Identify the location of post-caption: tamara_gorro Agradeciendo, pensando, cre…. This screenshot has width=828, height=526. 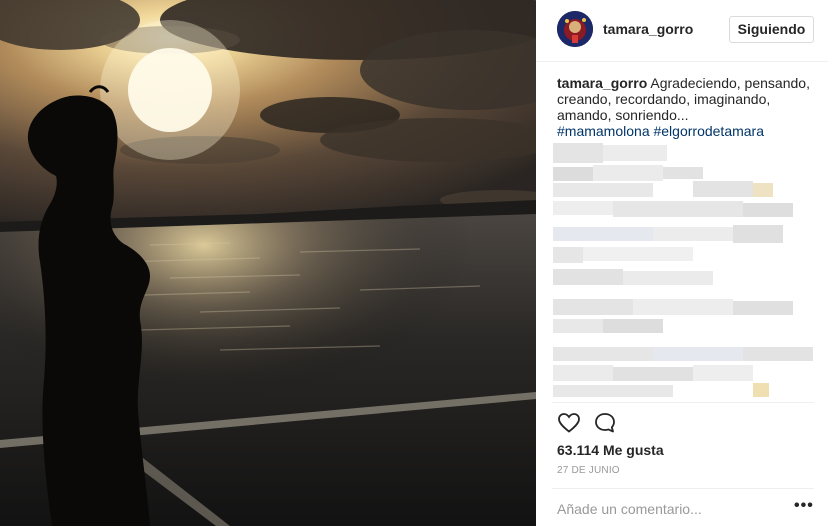
(688, 107).